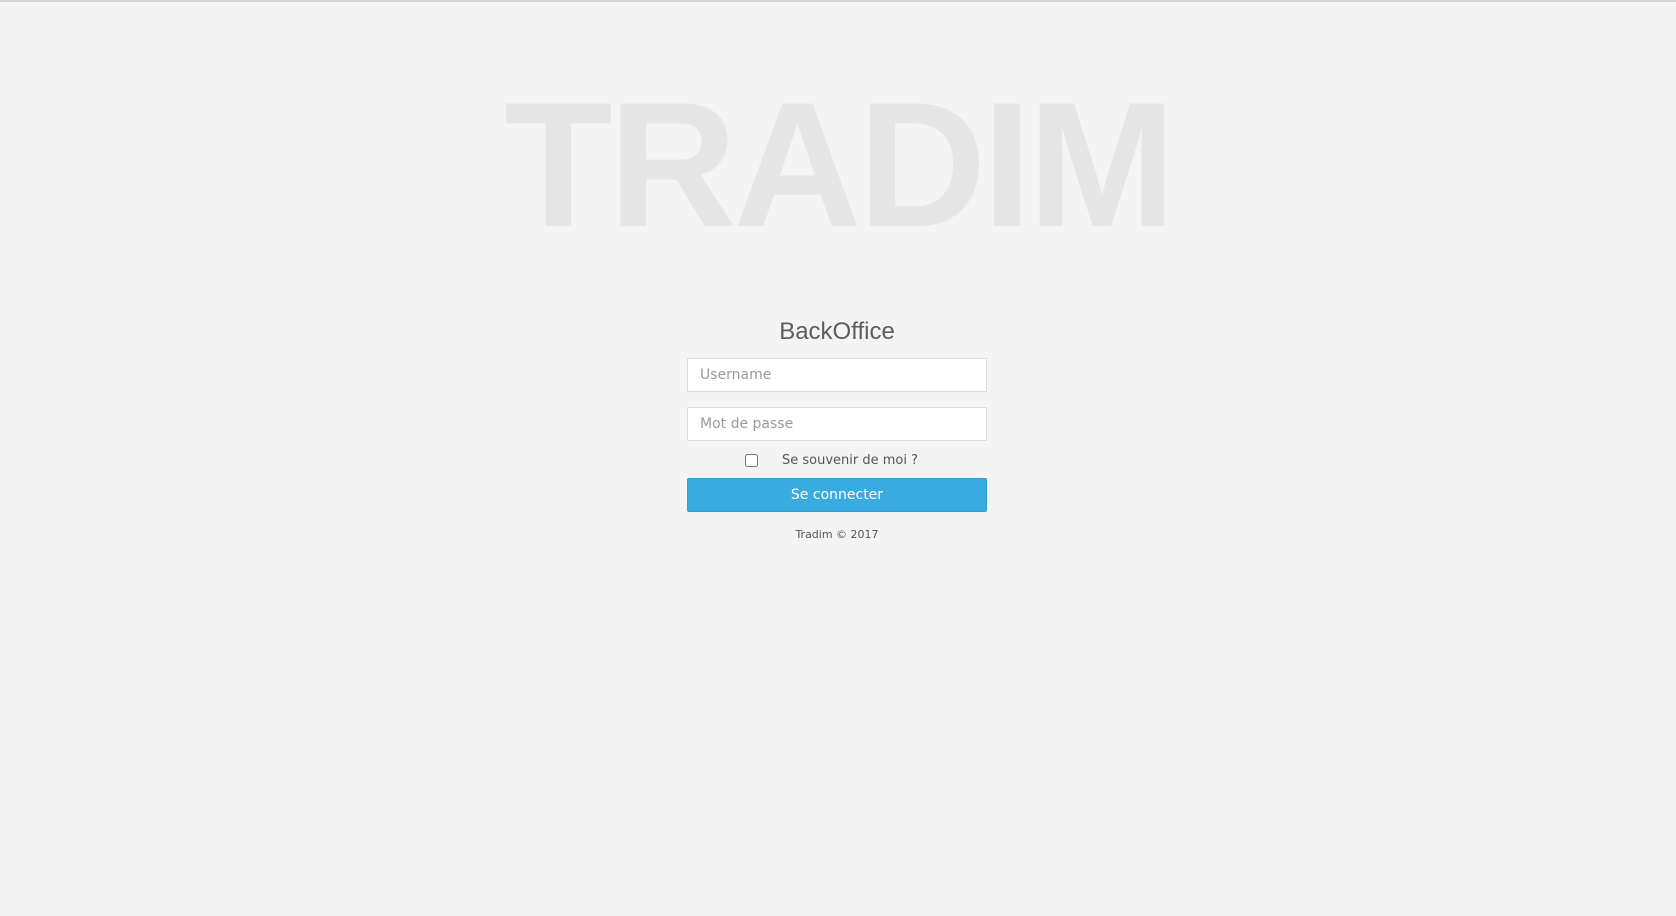 Image resolution: width=1676 pixels, height=916 pixels. What do you see at coordinates (751, 460) in the screenshot?
I see `remember-me-checkbox` at bounding box center [751, 460].